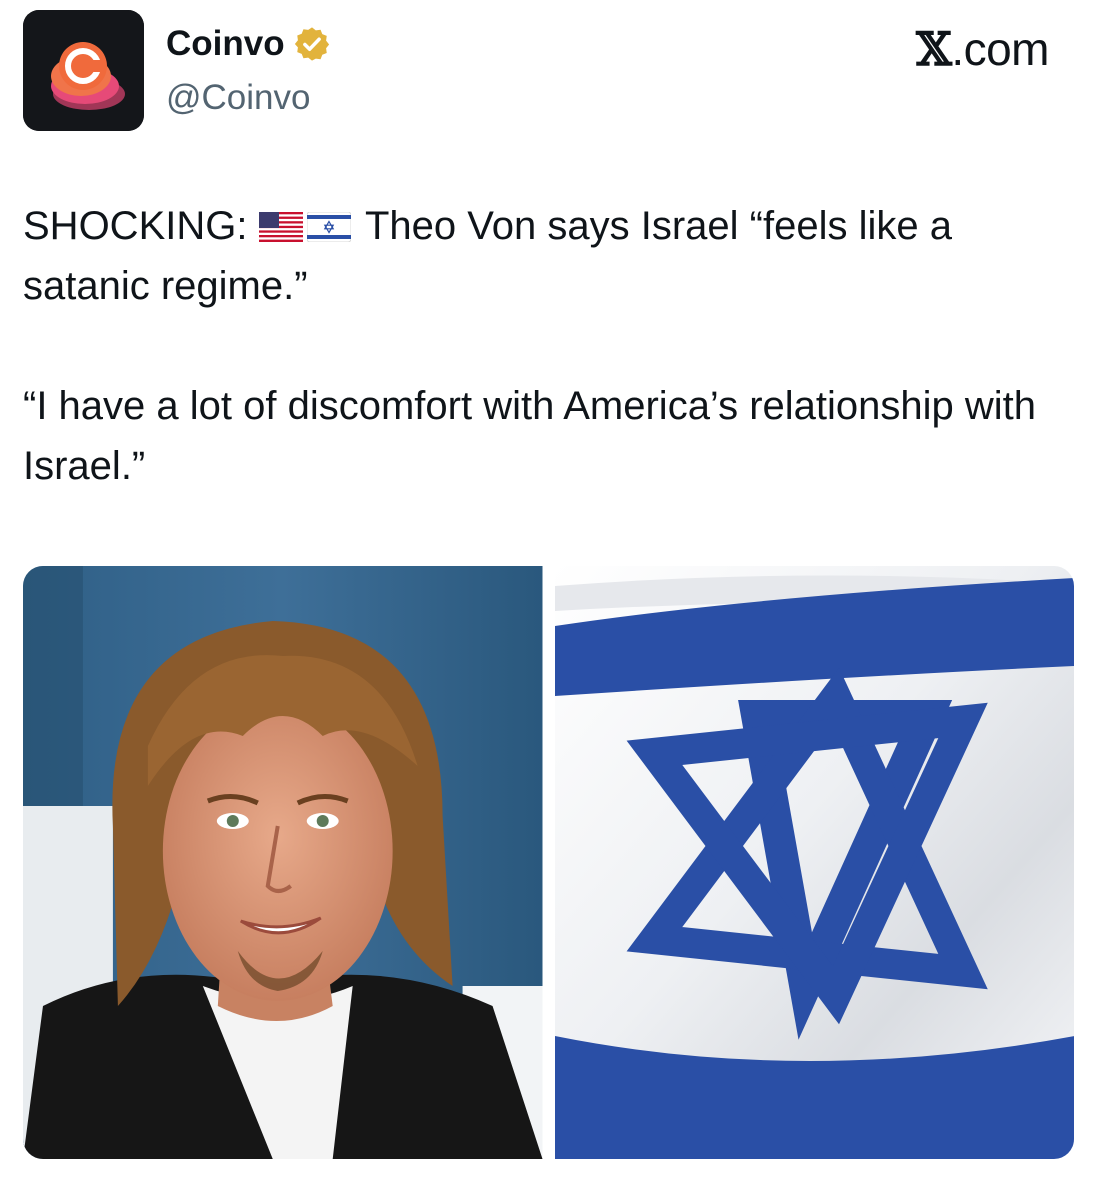 Image resolution: width=1097 pixels, height=1200 pixels. Describe the element at coordinates (135, 226) in the screenshot. I see `tweet-lead: SHOCKING:` at that location.